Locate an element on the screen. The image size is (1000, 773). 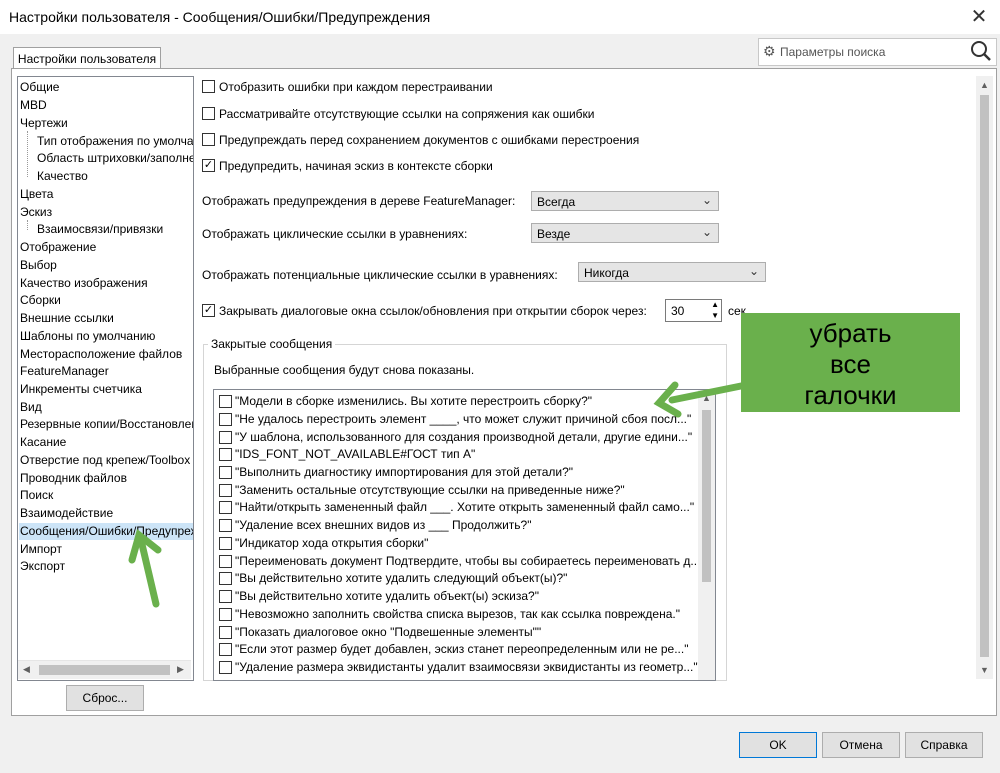
cancel-button: Отмена is located at coordinates (861, 745).